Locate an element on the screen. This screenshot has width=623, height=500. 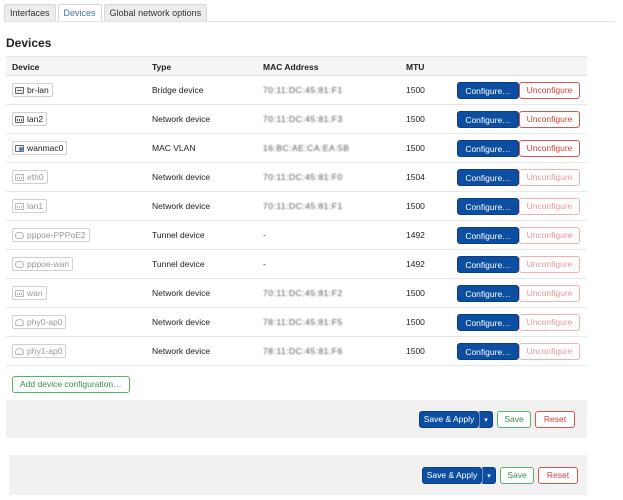
device-badge: lan2 is located at coordinates (30, 119).